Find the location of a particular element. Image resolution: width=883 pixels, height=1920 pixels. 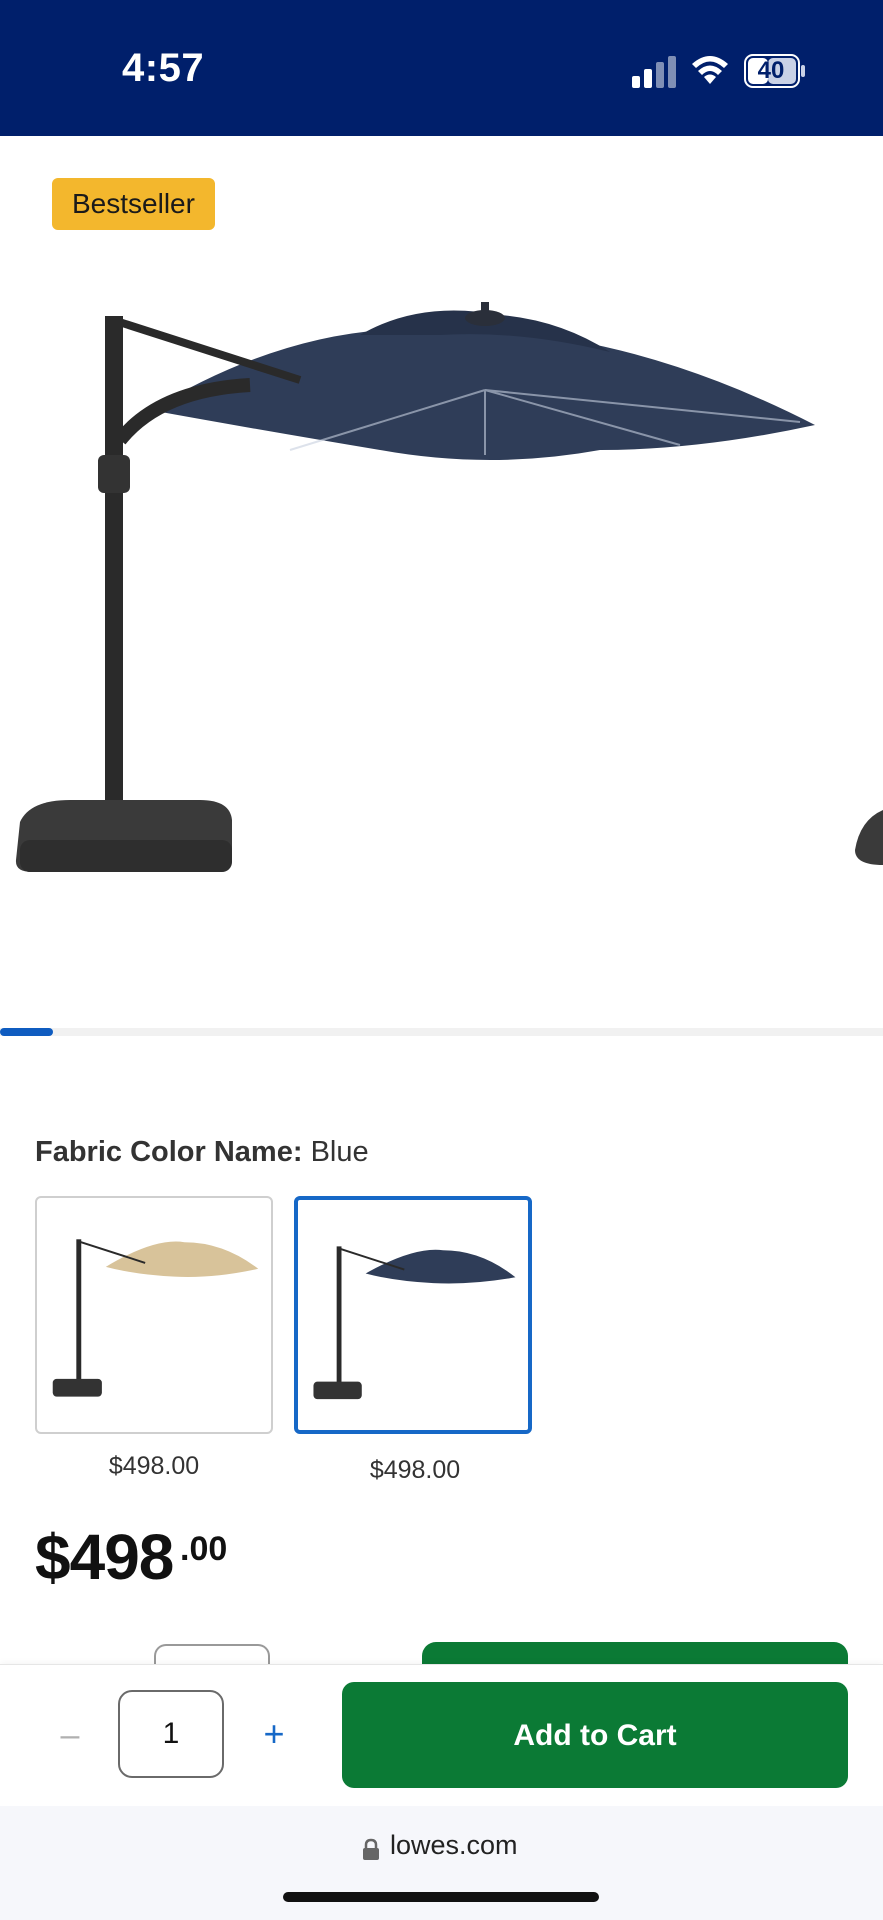

status-bar: 4:57 40 is located at coordinates (441, 68).